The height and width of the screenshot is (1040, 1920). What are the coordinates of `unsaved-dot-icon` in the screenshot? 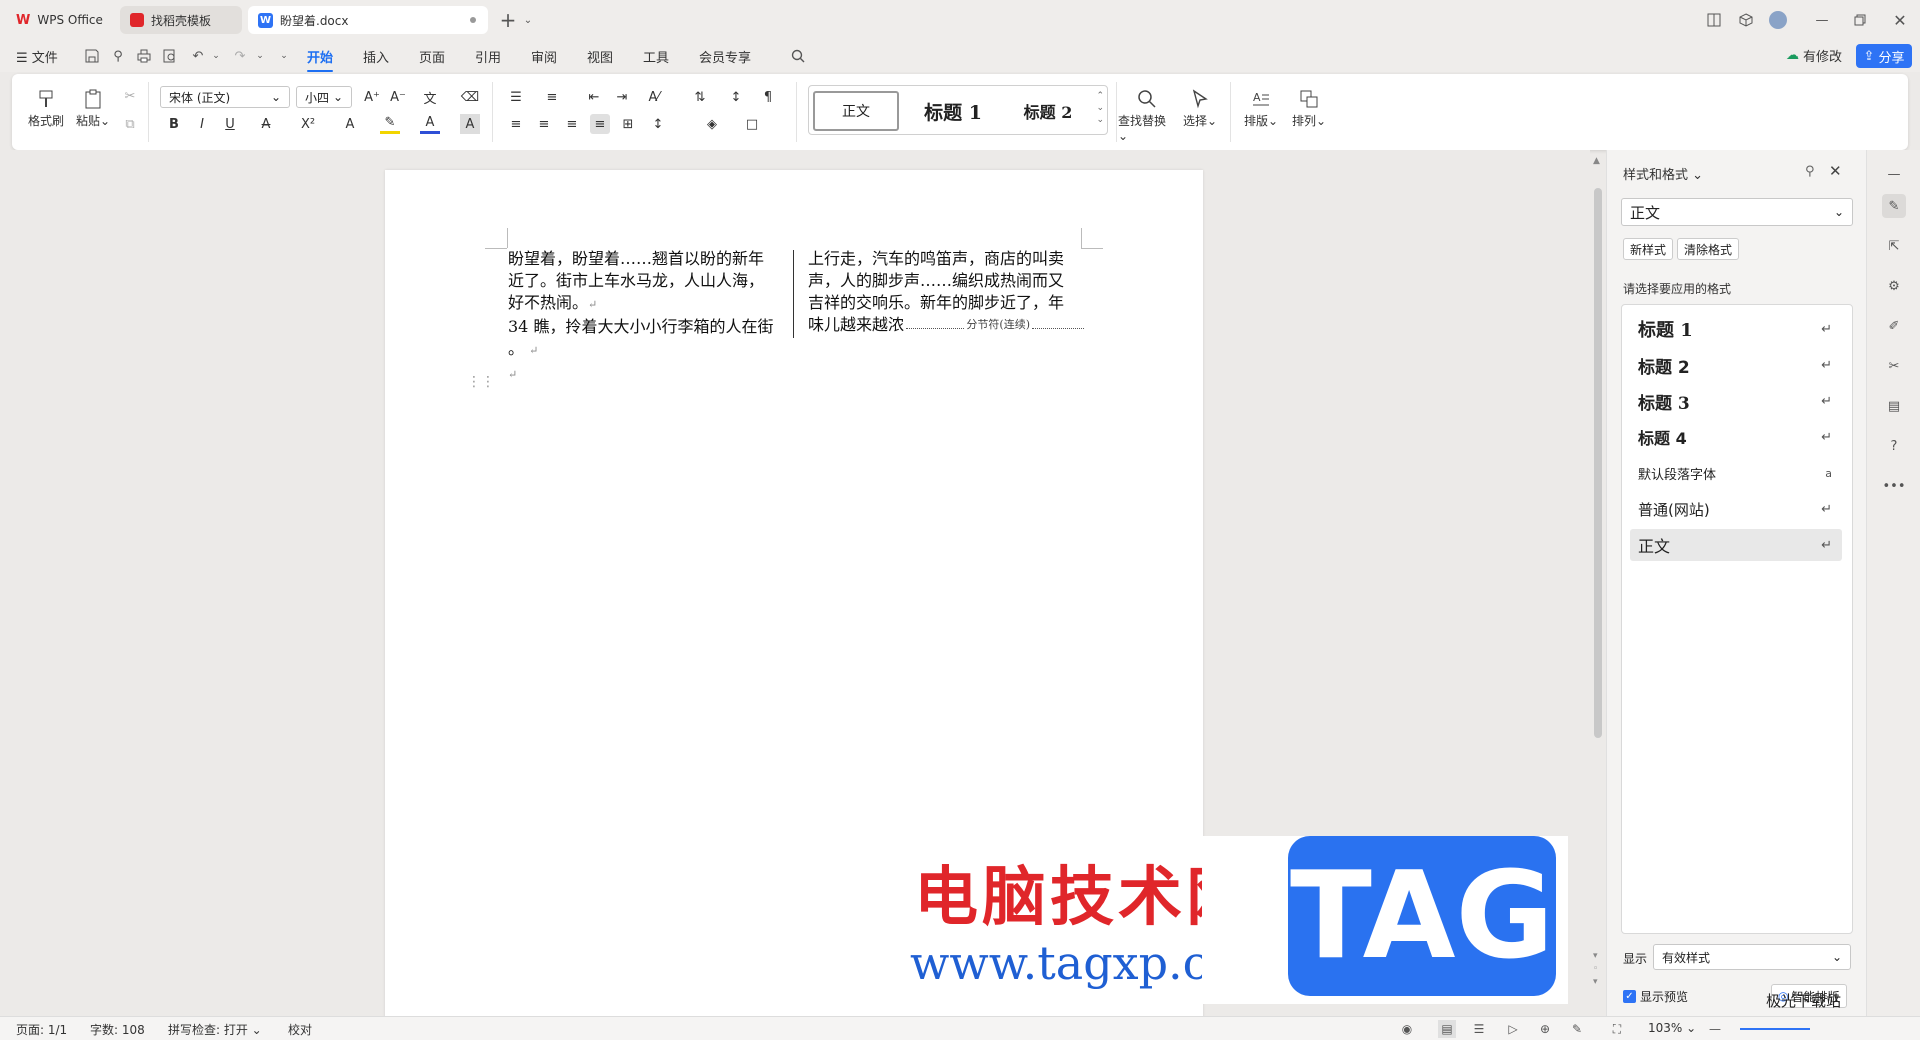 It's located at (473, 20).